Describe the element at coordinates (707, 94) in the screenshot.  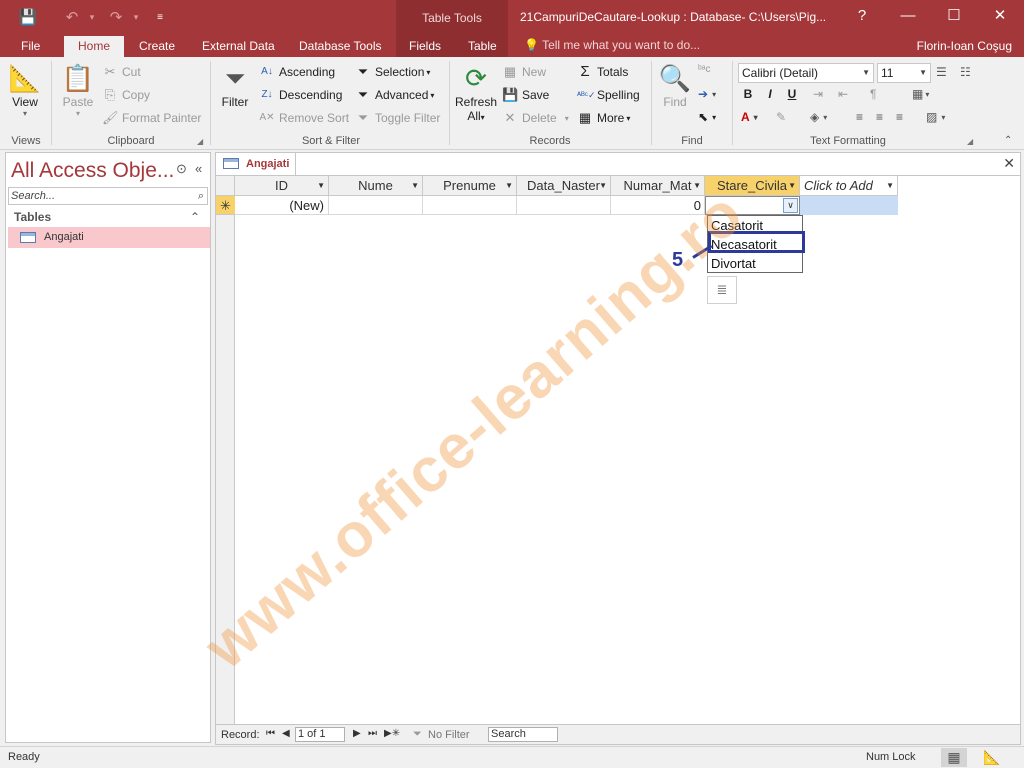
I see `goto-icon: ➔ ▾` at that location.